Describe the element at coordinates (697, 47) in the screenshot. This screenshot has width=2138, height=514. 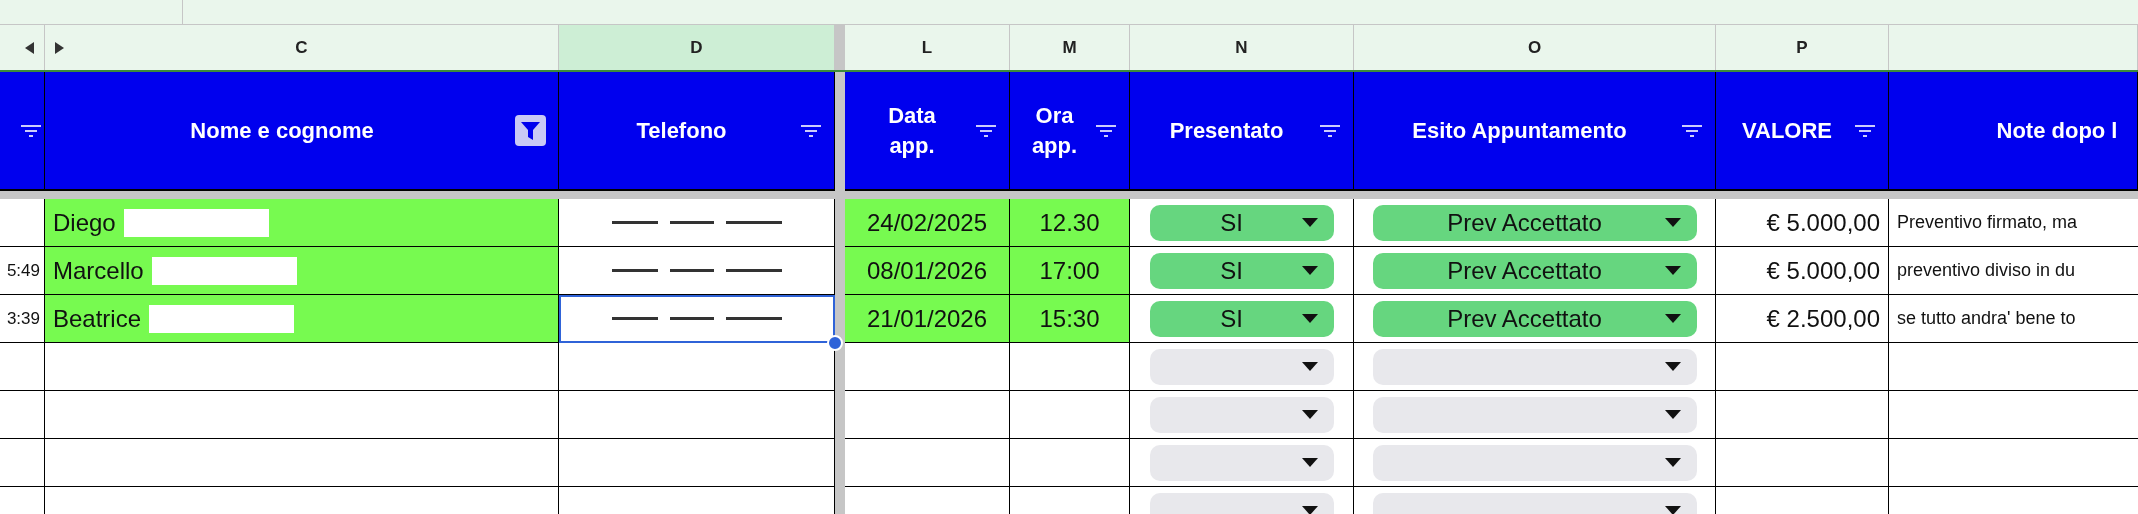
I see `column-letter: D` at that location.